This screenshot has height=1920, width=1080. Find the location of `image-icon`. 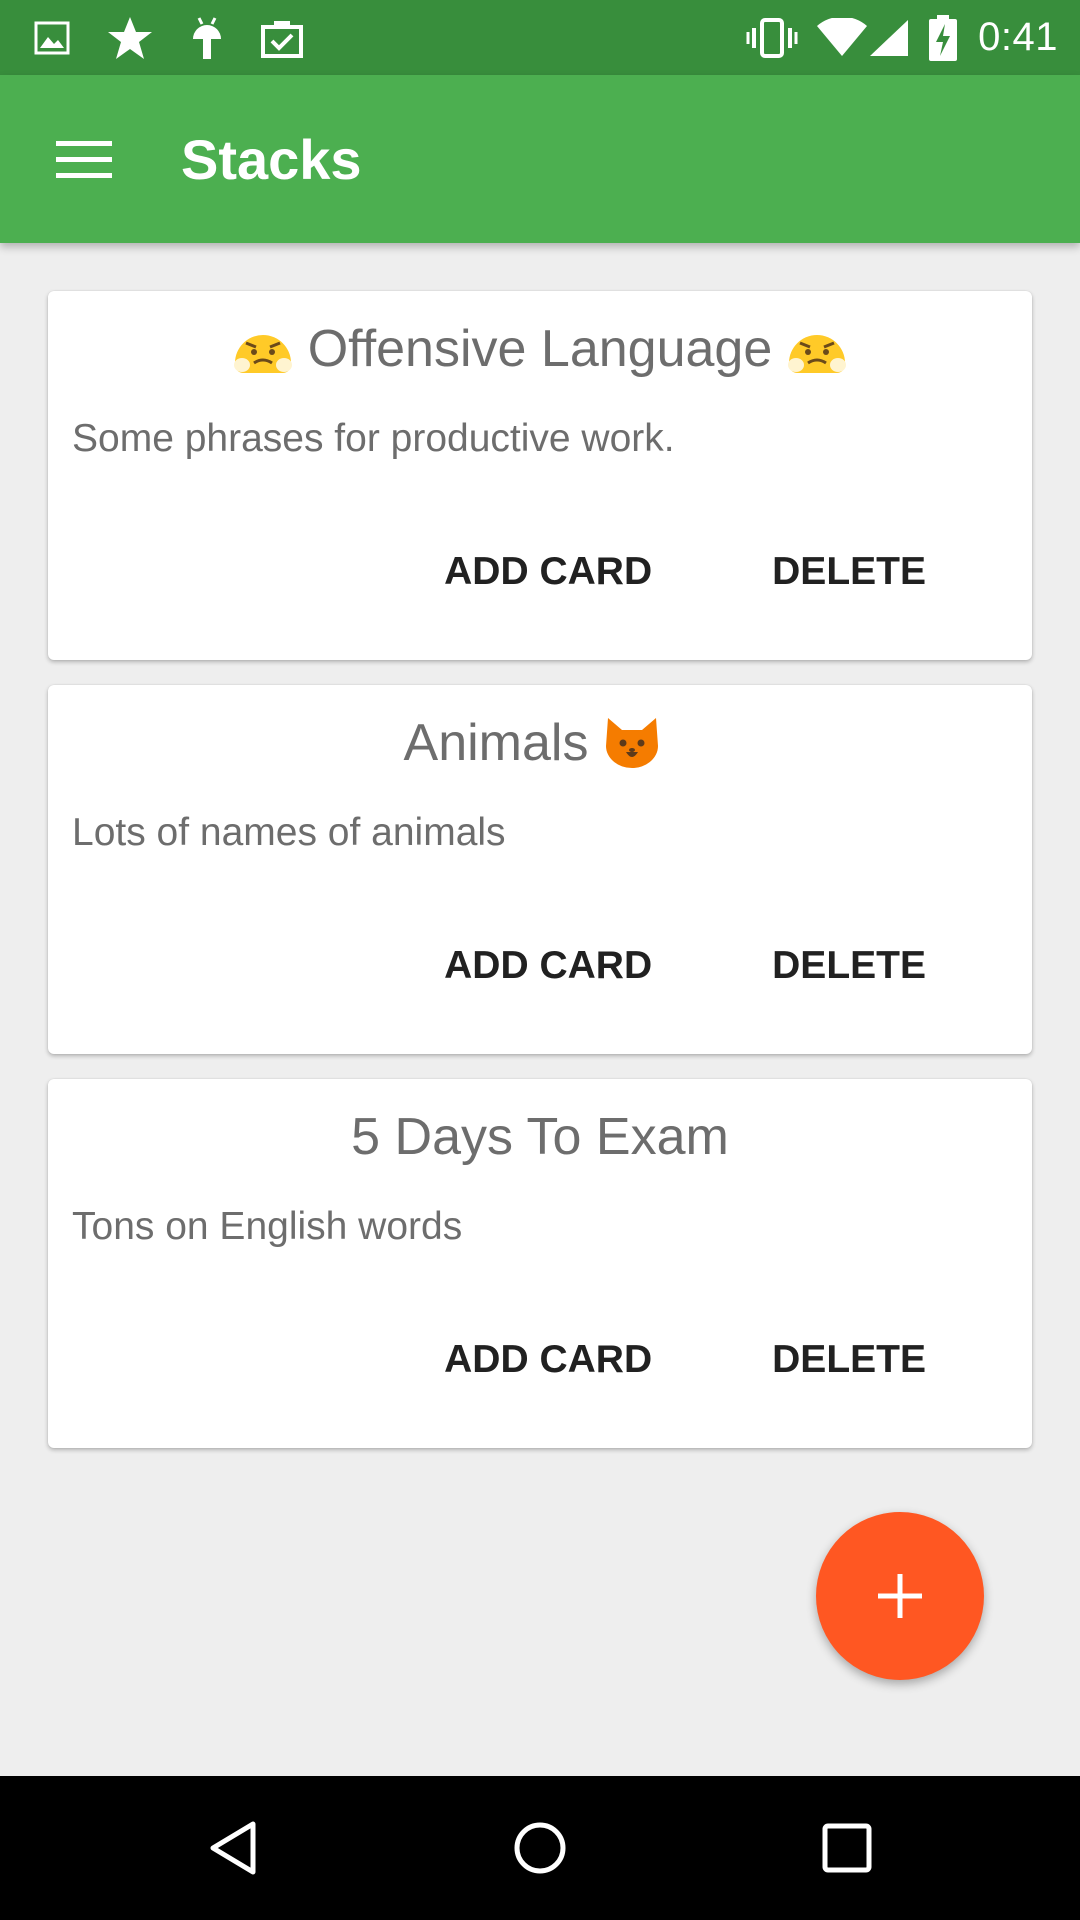

image-icon is located at coordinates (52, 38).